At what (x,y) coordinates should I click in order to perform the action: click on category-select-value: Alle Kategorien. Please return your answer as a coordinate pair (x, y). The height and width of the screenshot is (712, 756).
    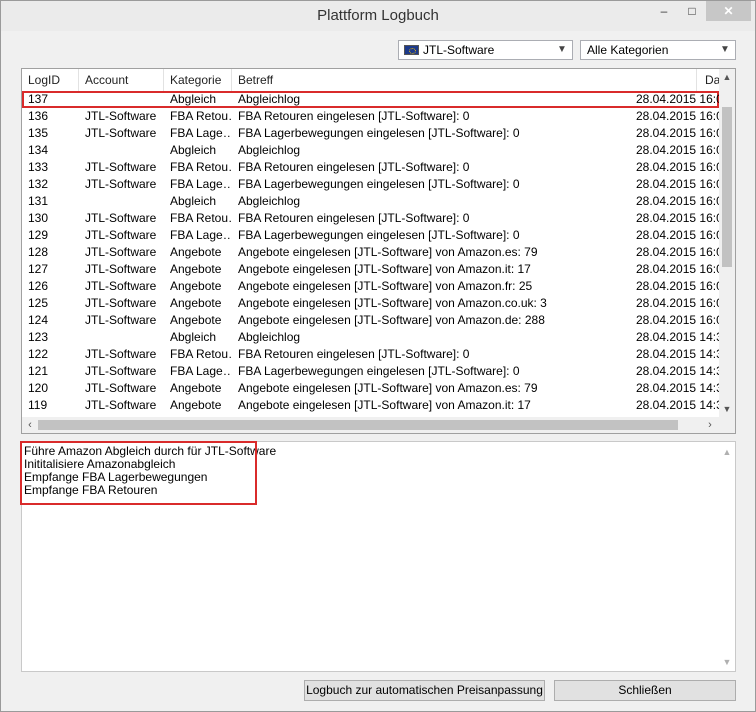
    Looking at the image, I should click on (628, 50).